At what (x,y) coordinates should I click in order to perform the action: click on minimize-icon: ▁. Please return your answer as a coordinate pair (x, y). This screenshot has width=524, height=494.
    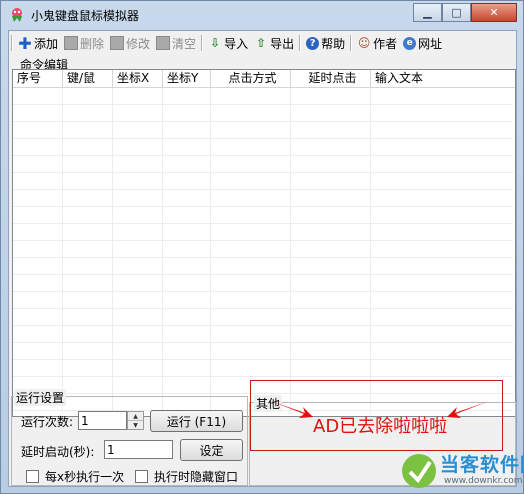
    Looking at the image, I should click on (427, 12).